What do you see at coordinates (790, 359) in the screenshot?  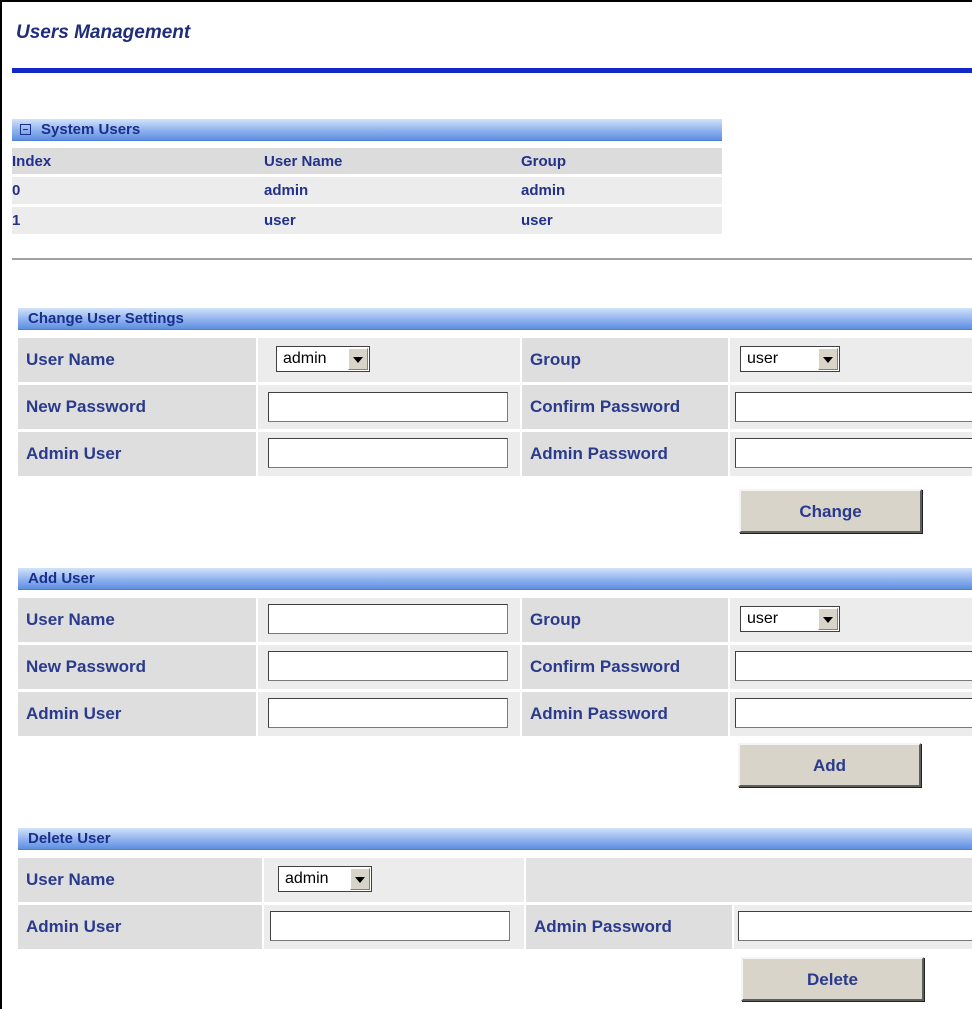 I see `change-group-select: user` at bounding box center [790, 359].